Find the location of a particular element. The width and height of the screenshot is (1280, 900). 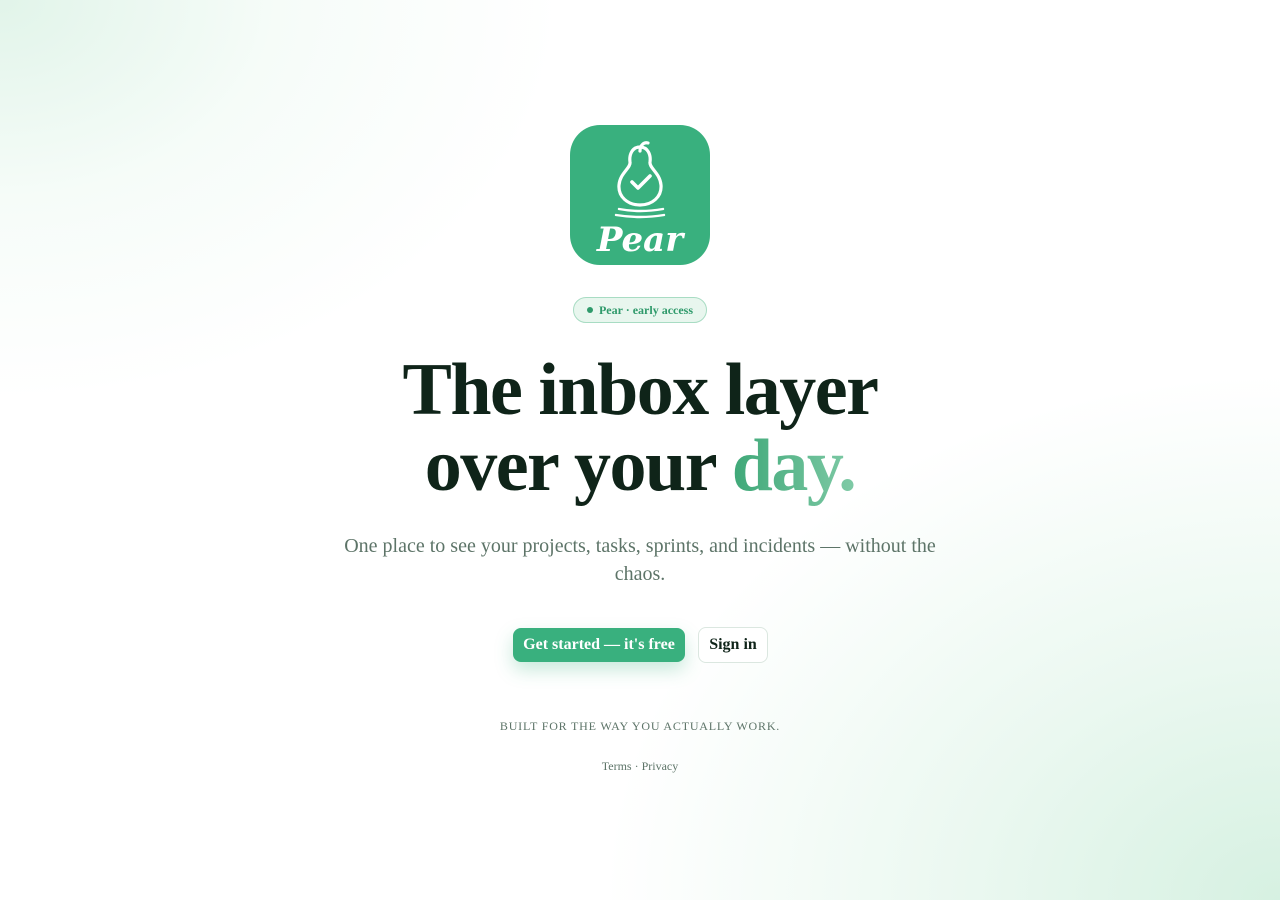

status-dot is located at coordinates (589, 310).